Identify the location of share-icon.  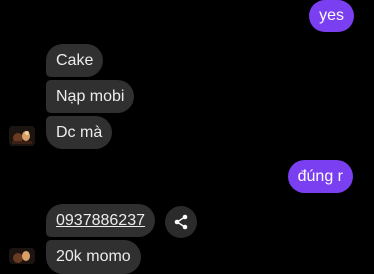
(181, 222).